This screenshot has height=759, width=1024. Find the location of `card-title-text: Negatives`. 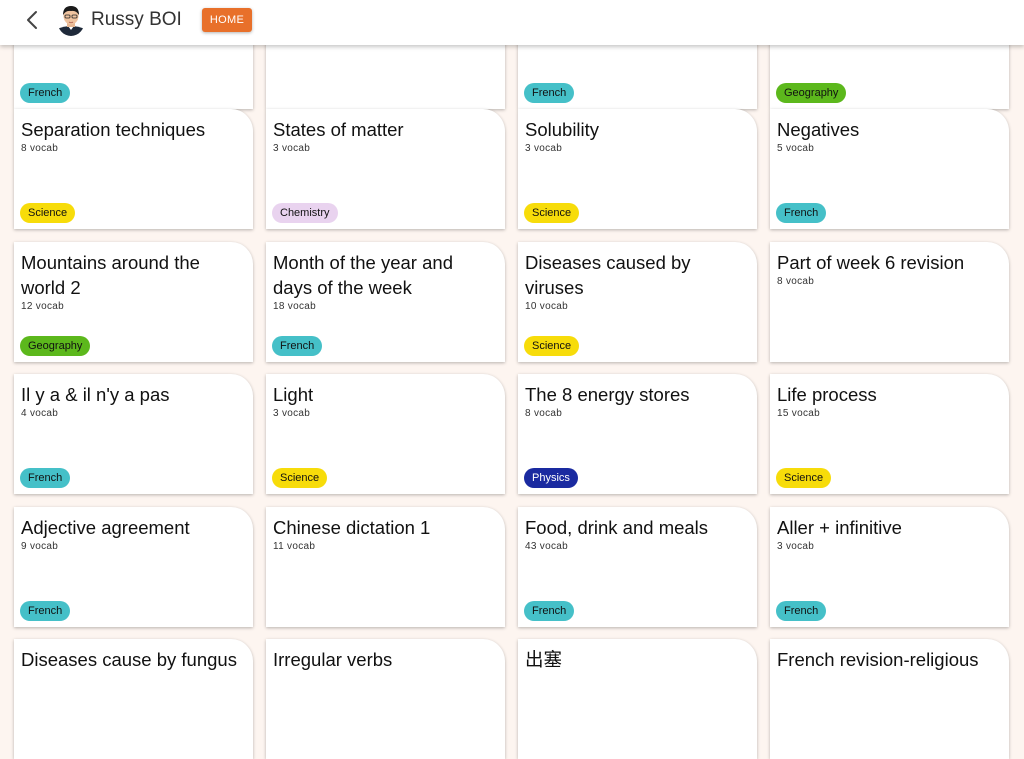

card-title-text: Negatives is located at coordinates (818, 129).